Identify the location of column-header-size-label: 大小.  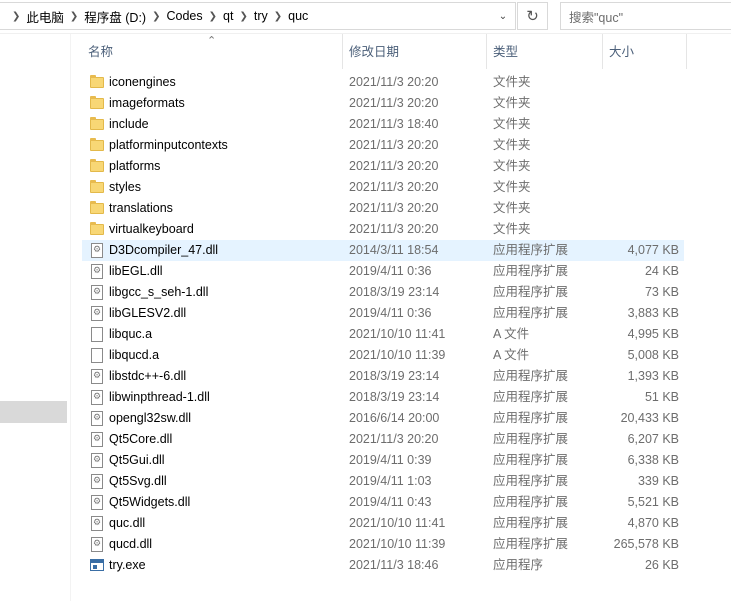
(622, 52).